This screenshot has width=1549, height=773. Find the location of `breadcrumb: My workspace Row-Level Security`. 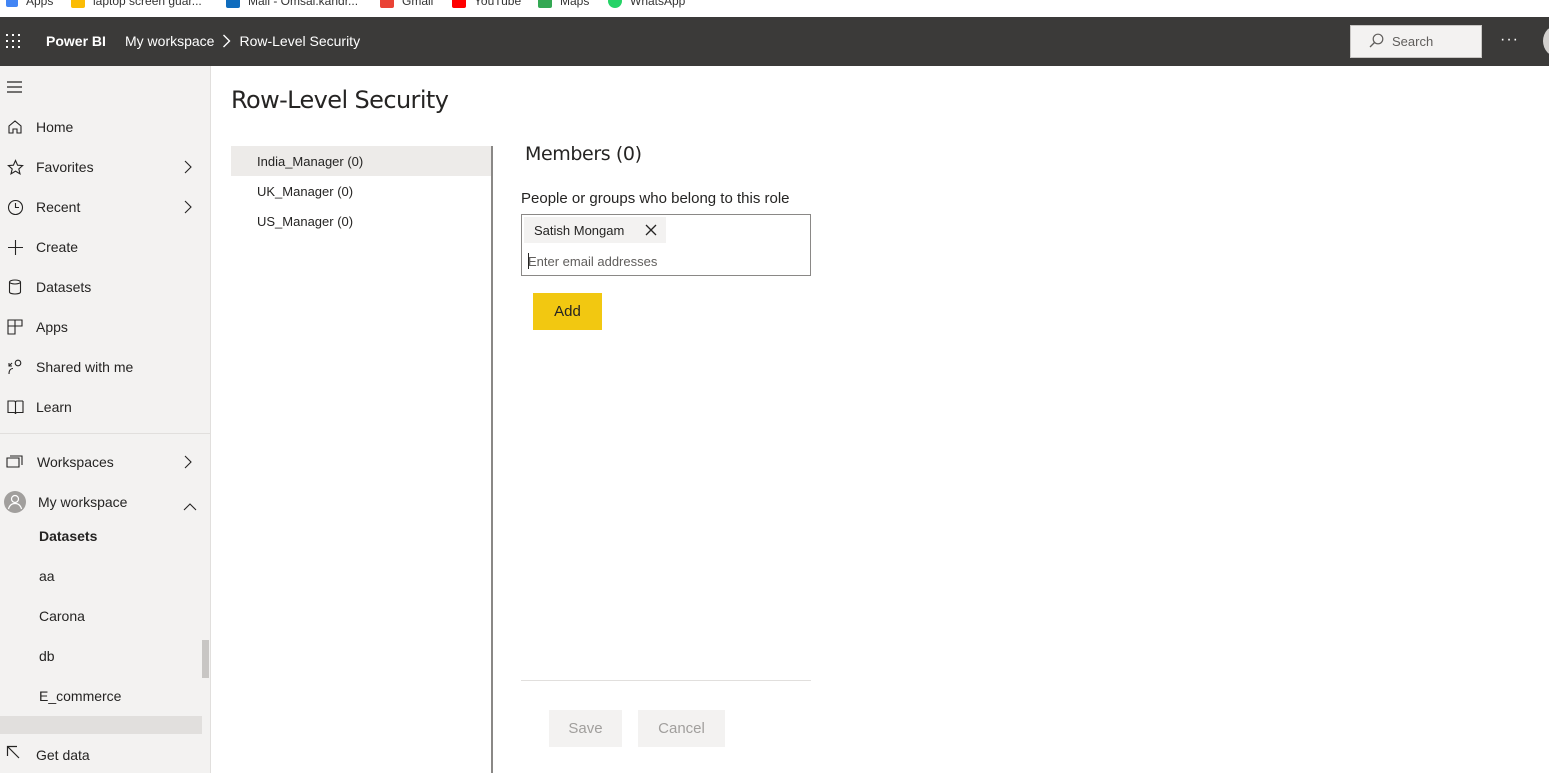

breadcrumb: My workspace Row-Level Security is located at coordinates (242, 41).